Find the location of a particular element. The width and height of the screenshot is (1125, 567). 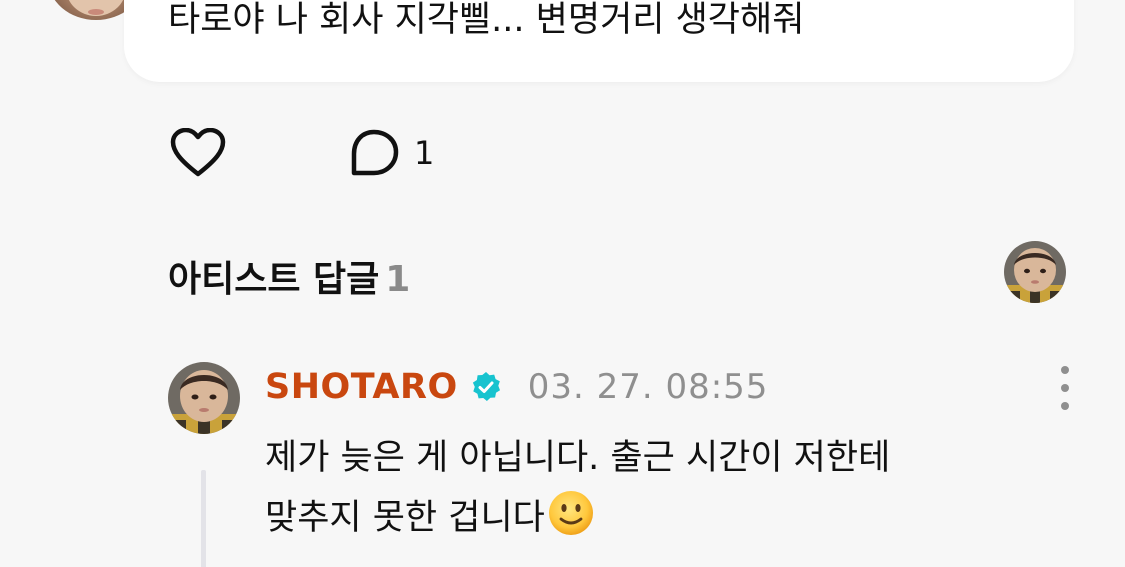

more-options-button is located at coordinates (1065, 388).